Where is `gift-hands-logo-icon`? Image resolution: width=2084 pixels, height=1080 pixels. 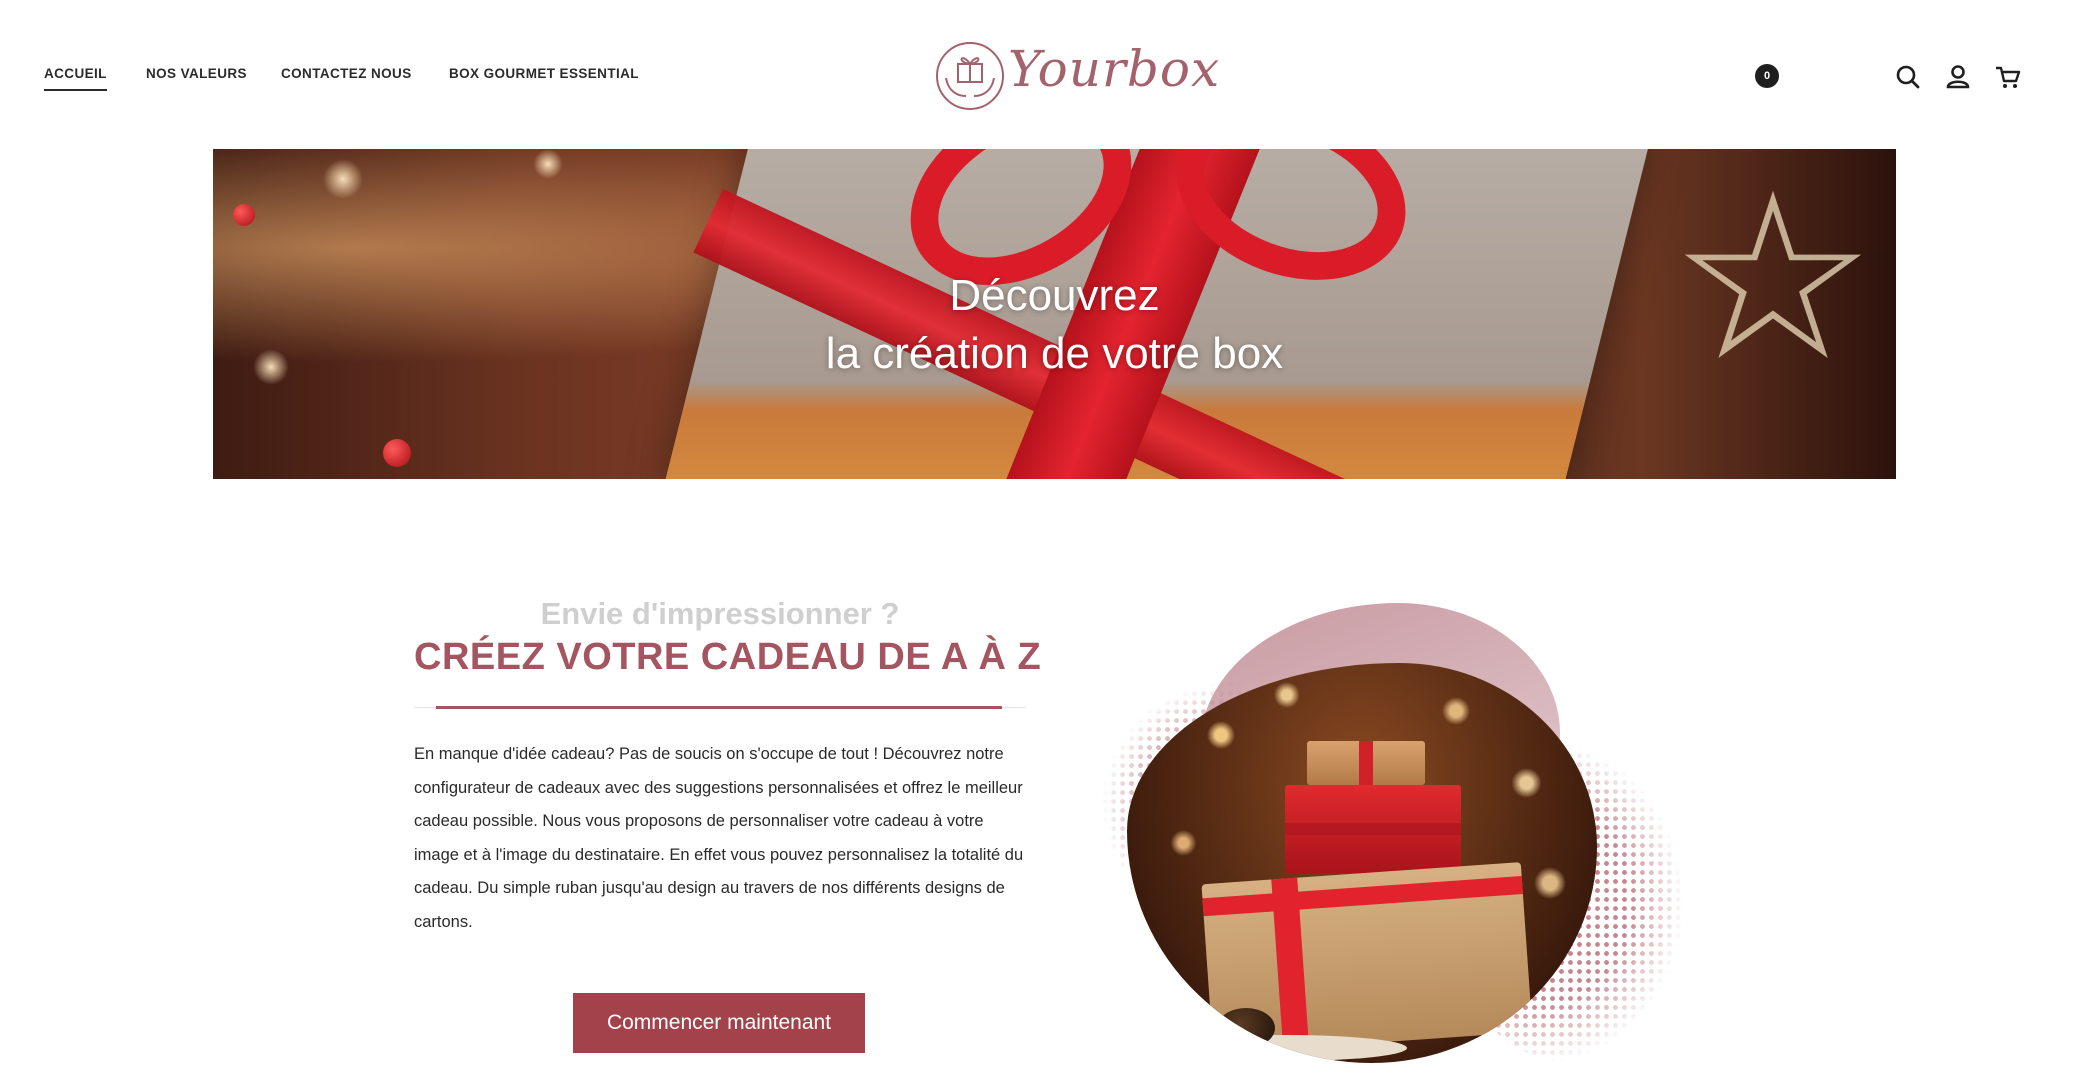 gift-hands-logo-icon is located at coordinates (970, 76).